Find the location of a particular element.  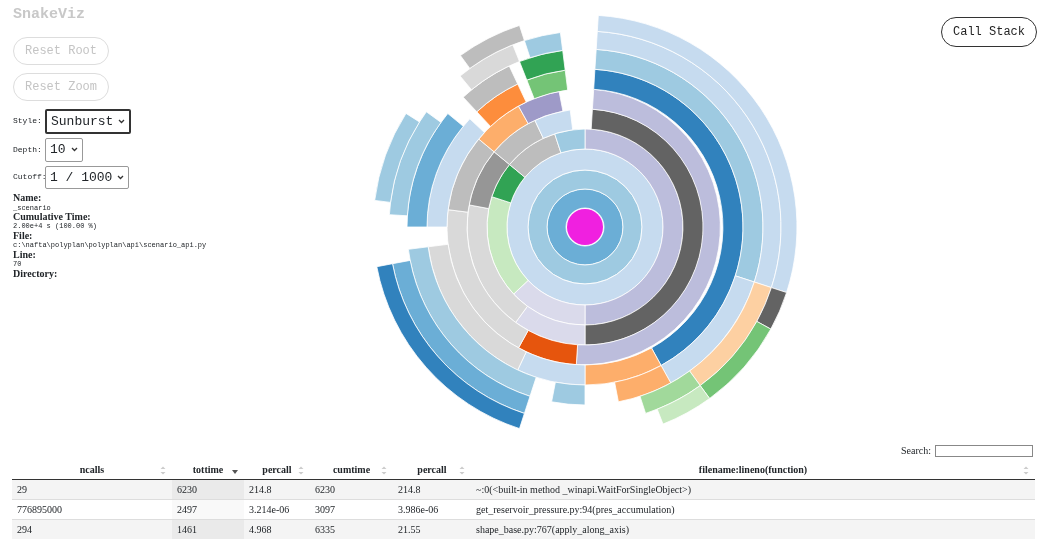

dropdown: Sunburst is located at coordinates (88, 121).